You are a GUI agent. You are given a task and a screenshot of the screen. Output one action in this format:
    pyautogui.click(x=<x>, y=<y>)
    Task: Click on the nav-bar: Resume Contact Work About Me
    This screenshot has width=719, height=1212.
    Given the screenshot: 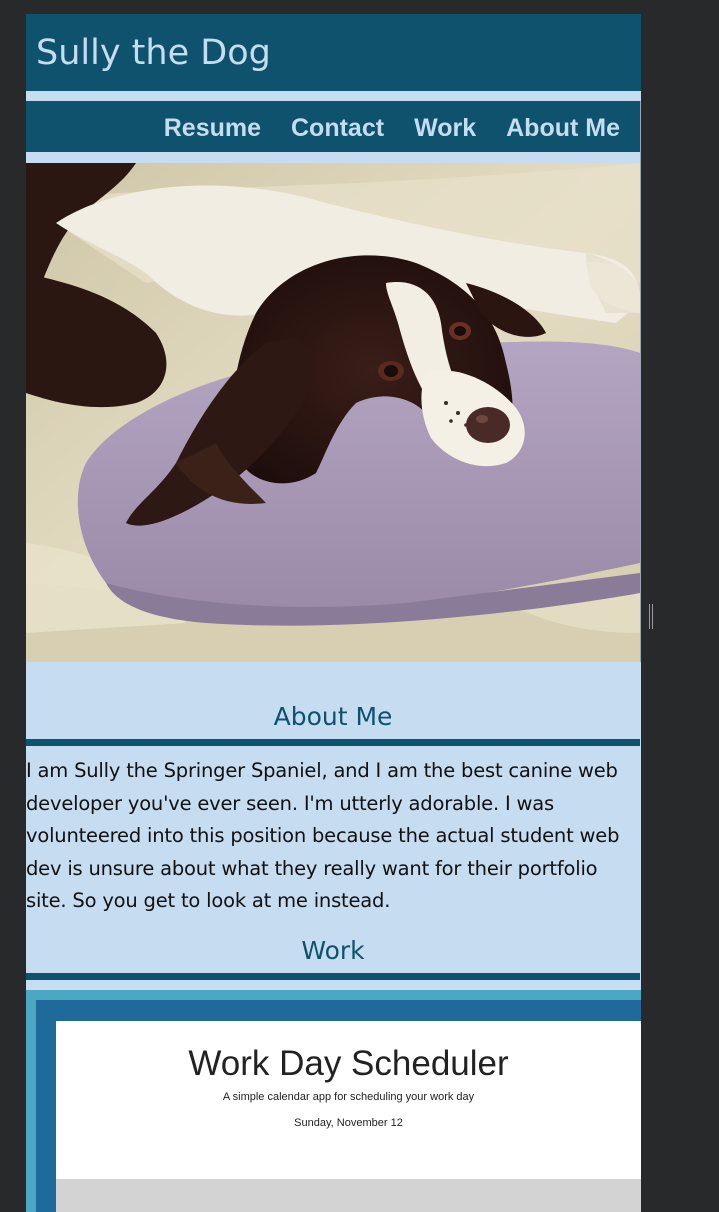 What is the action you would take?
    pyautogui.click(x=333, y=126)
    